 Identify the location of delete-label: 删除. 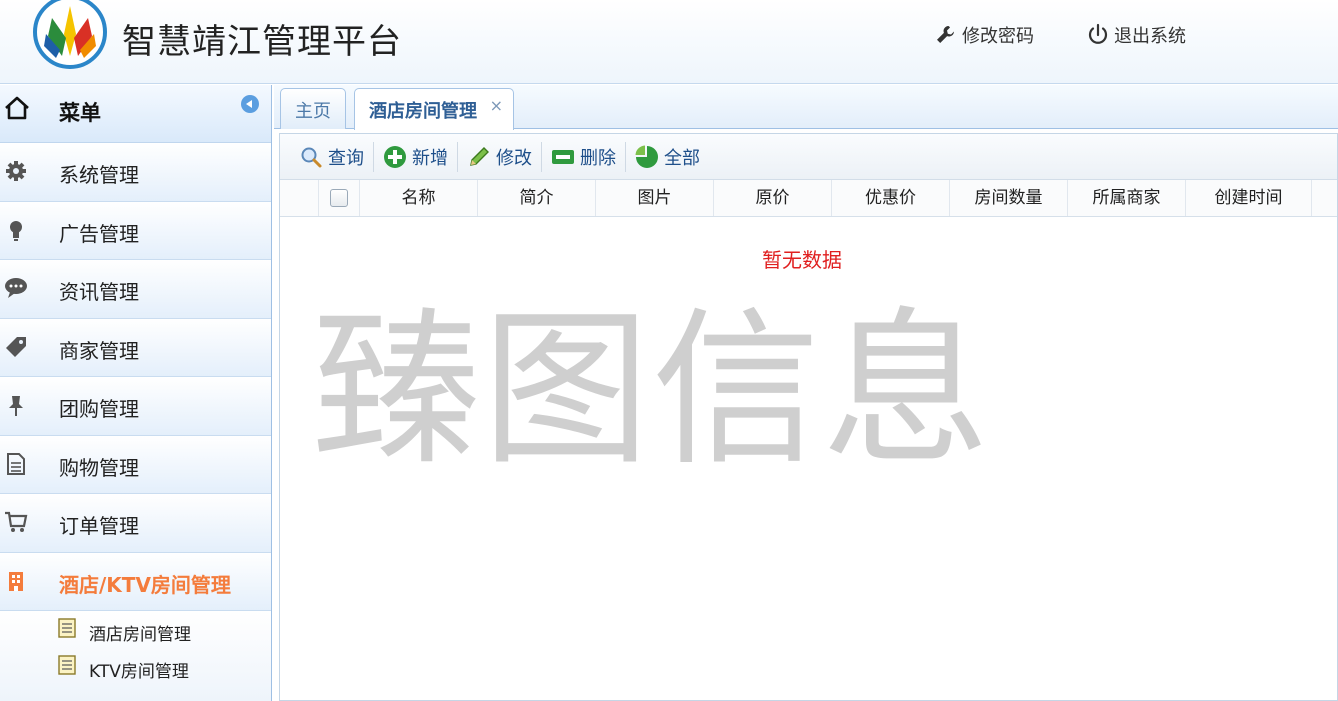
(598, 158).